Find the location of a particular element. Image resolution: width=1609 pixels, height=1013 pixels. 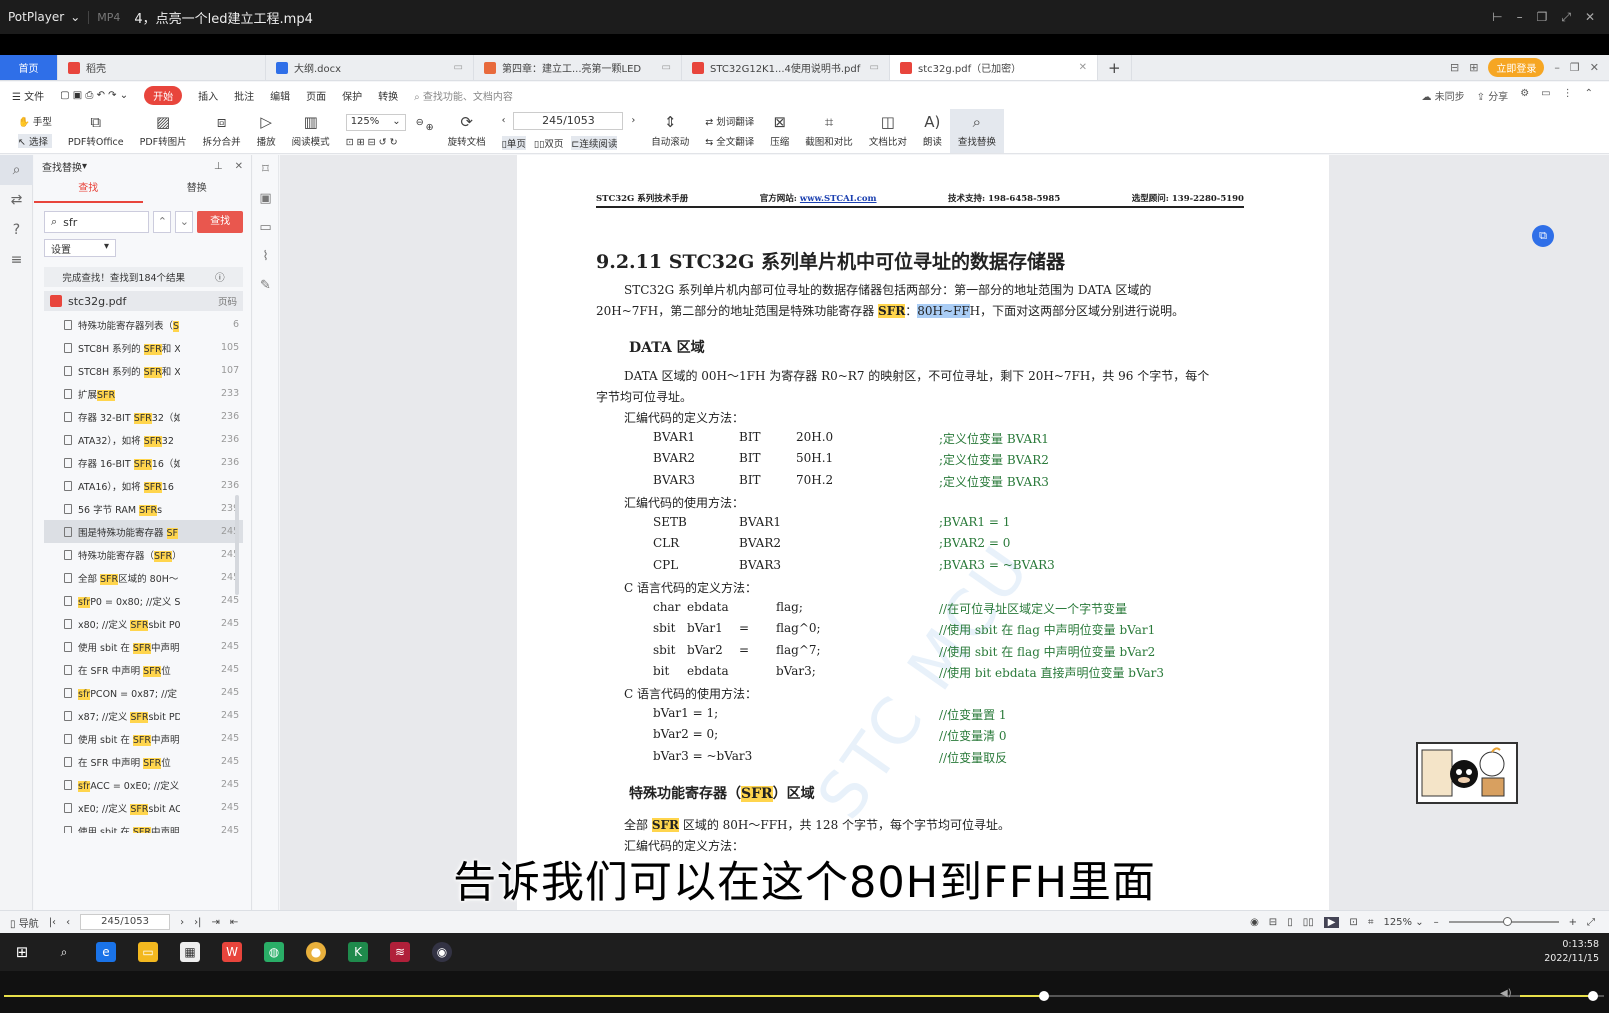

menu-start: 开始 is located at coordinates (163, 95).